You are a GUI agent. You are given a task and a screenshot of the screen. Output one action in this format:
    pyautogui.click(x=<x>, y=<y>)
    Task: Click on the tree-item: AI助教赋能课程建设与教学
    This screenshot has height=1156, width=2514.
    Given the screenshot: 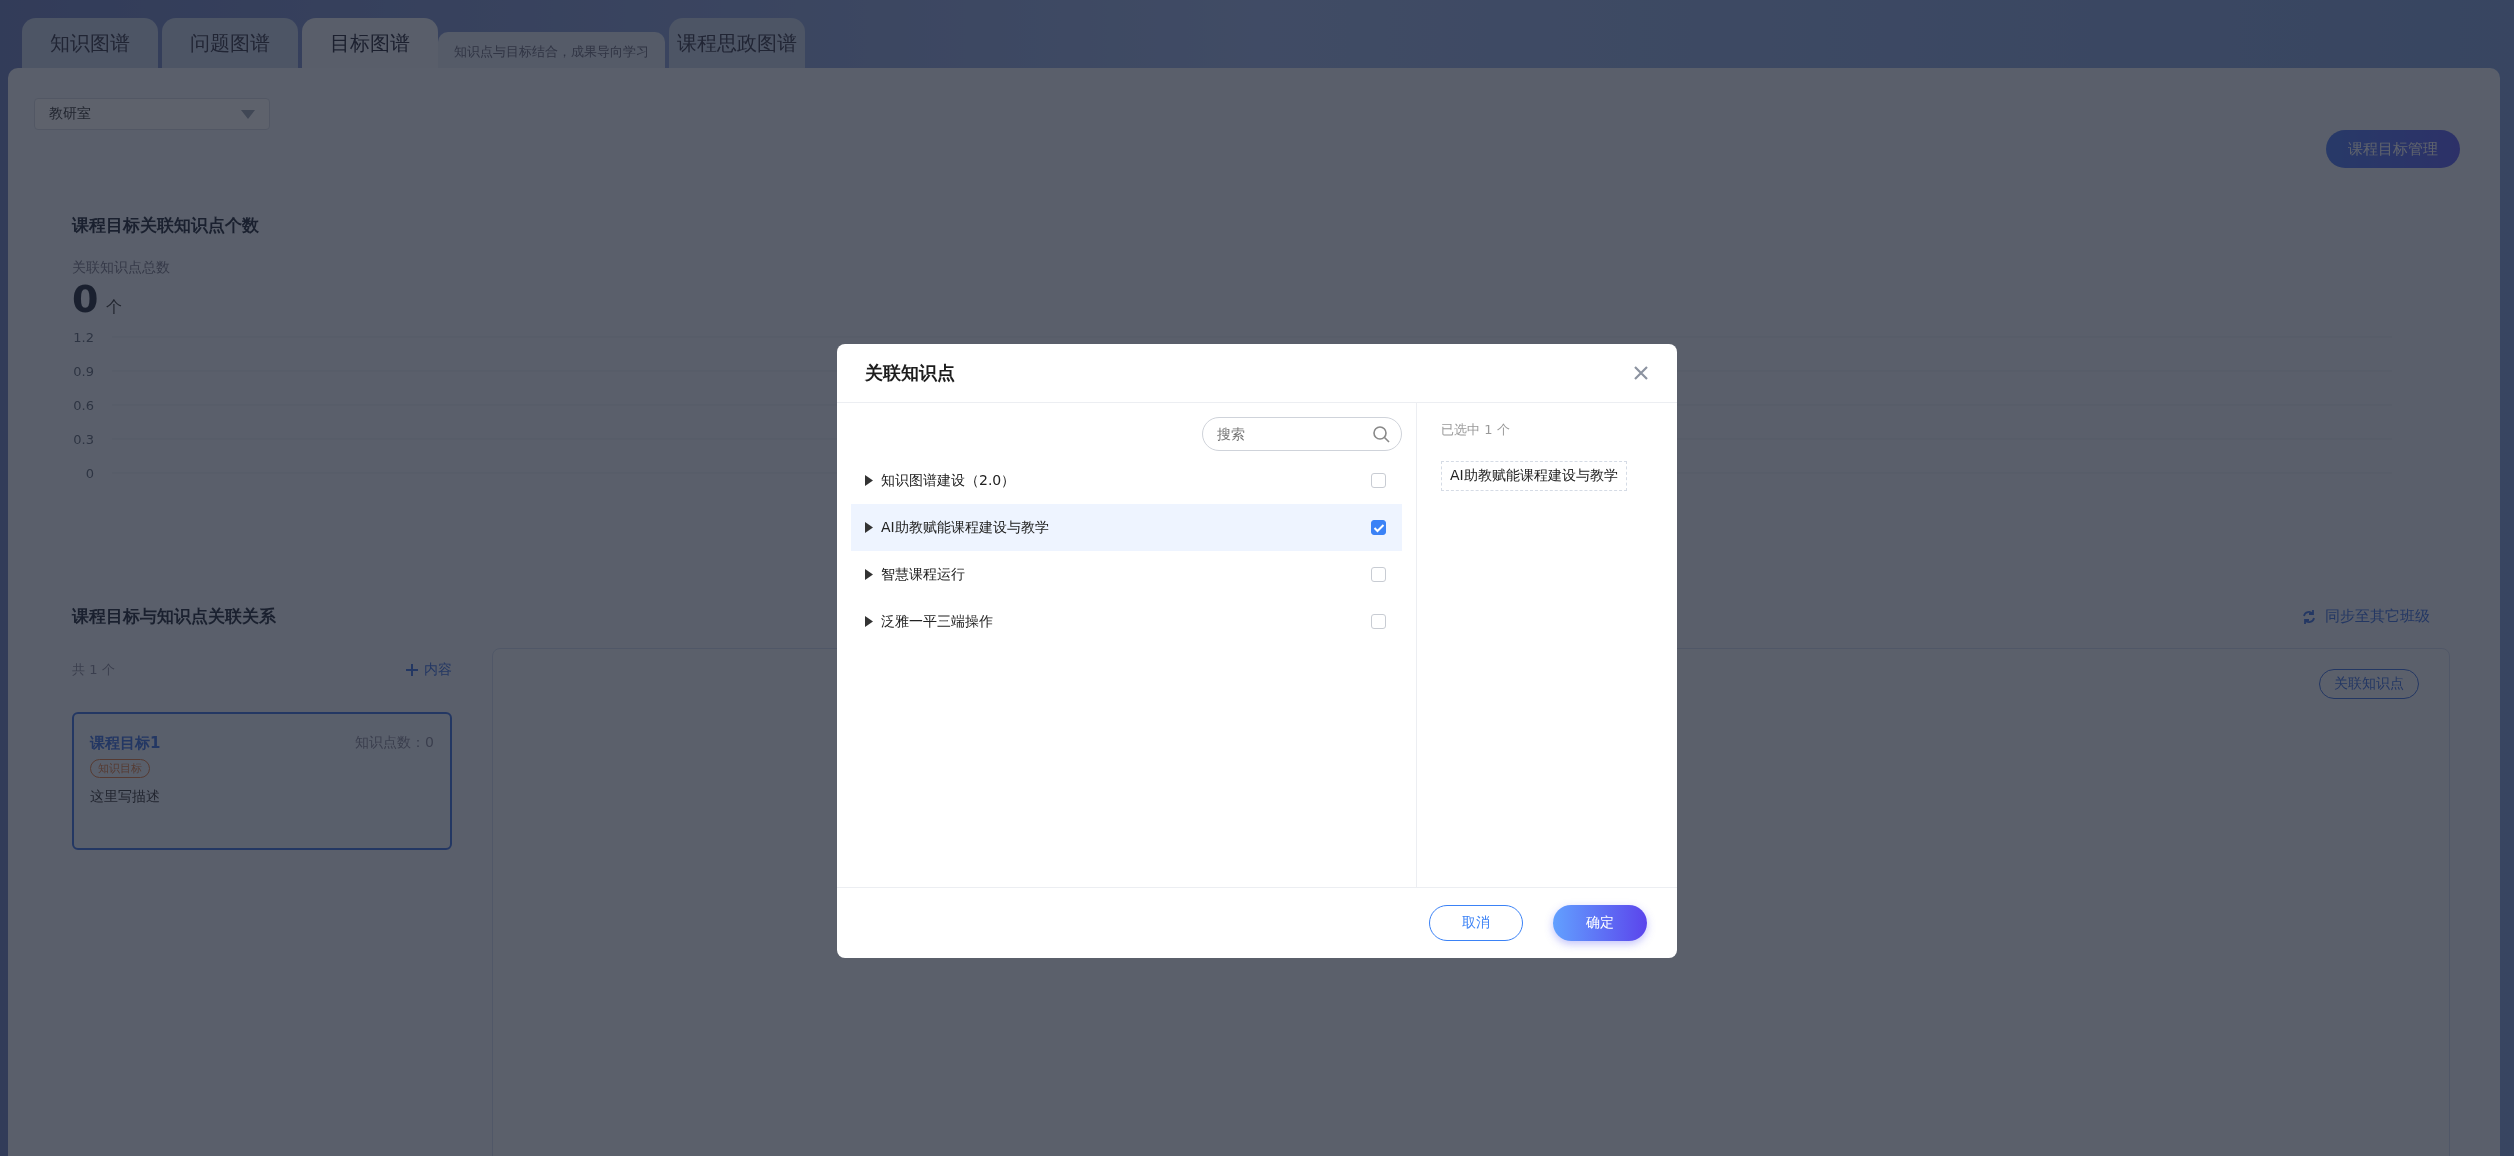 What is the action you would take?
    pyautogui.click(x=1126, y=527)
    